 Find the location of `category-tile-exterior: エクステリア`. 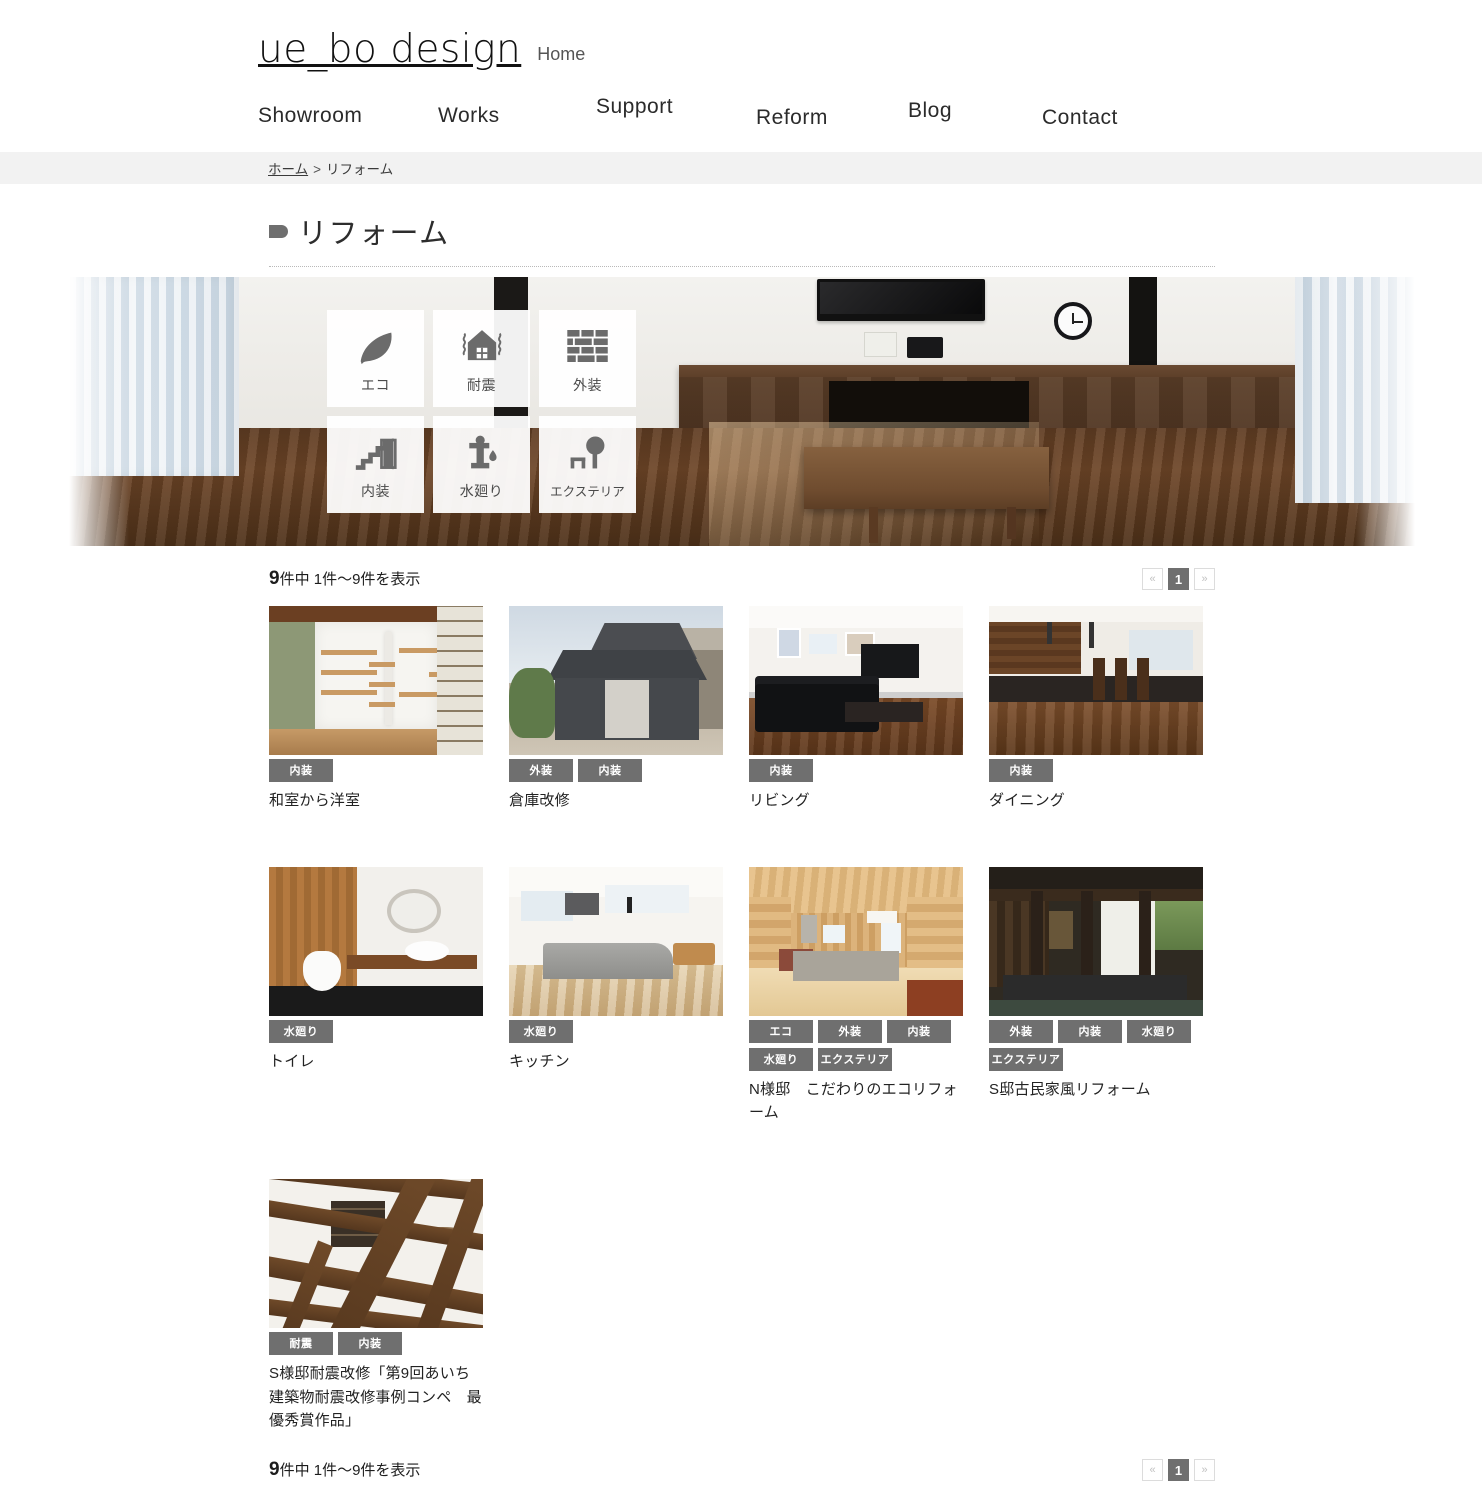

category-tile-exterior: エクステリア is located at coordinates (587, 464).